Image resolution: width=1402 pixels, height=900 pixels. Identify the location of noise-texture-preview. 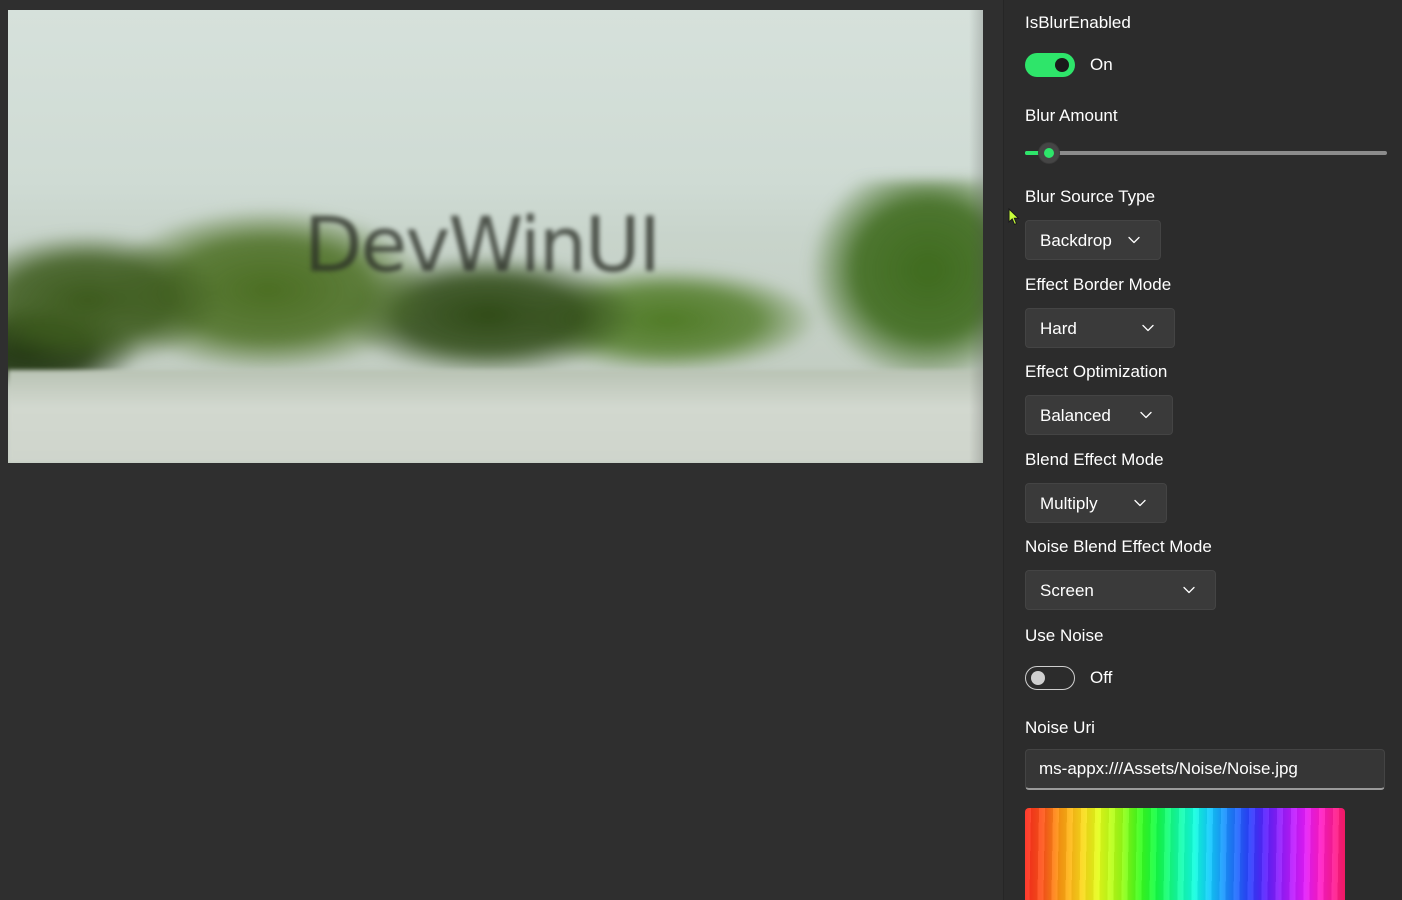
(1185, 854).